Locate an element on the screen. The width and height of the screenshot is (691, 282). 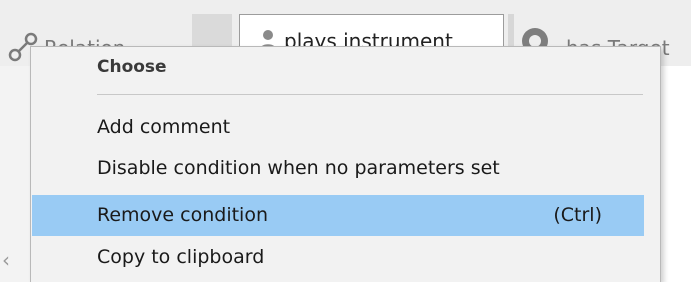
menu-item-label: Remove condition is located at coordinates (182, 215).